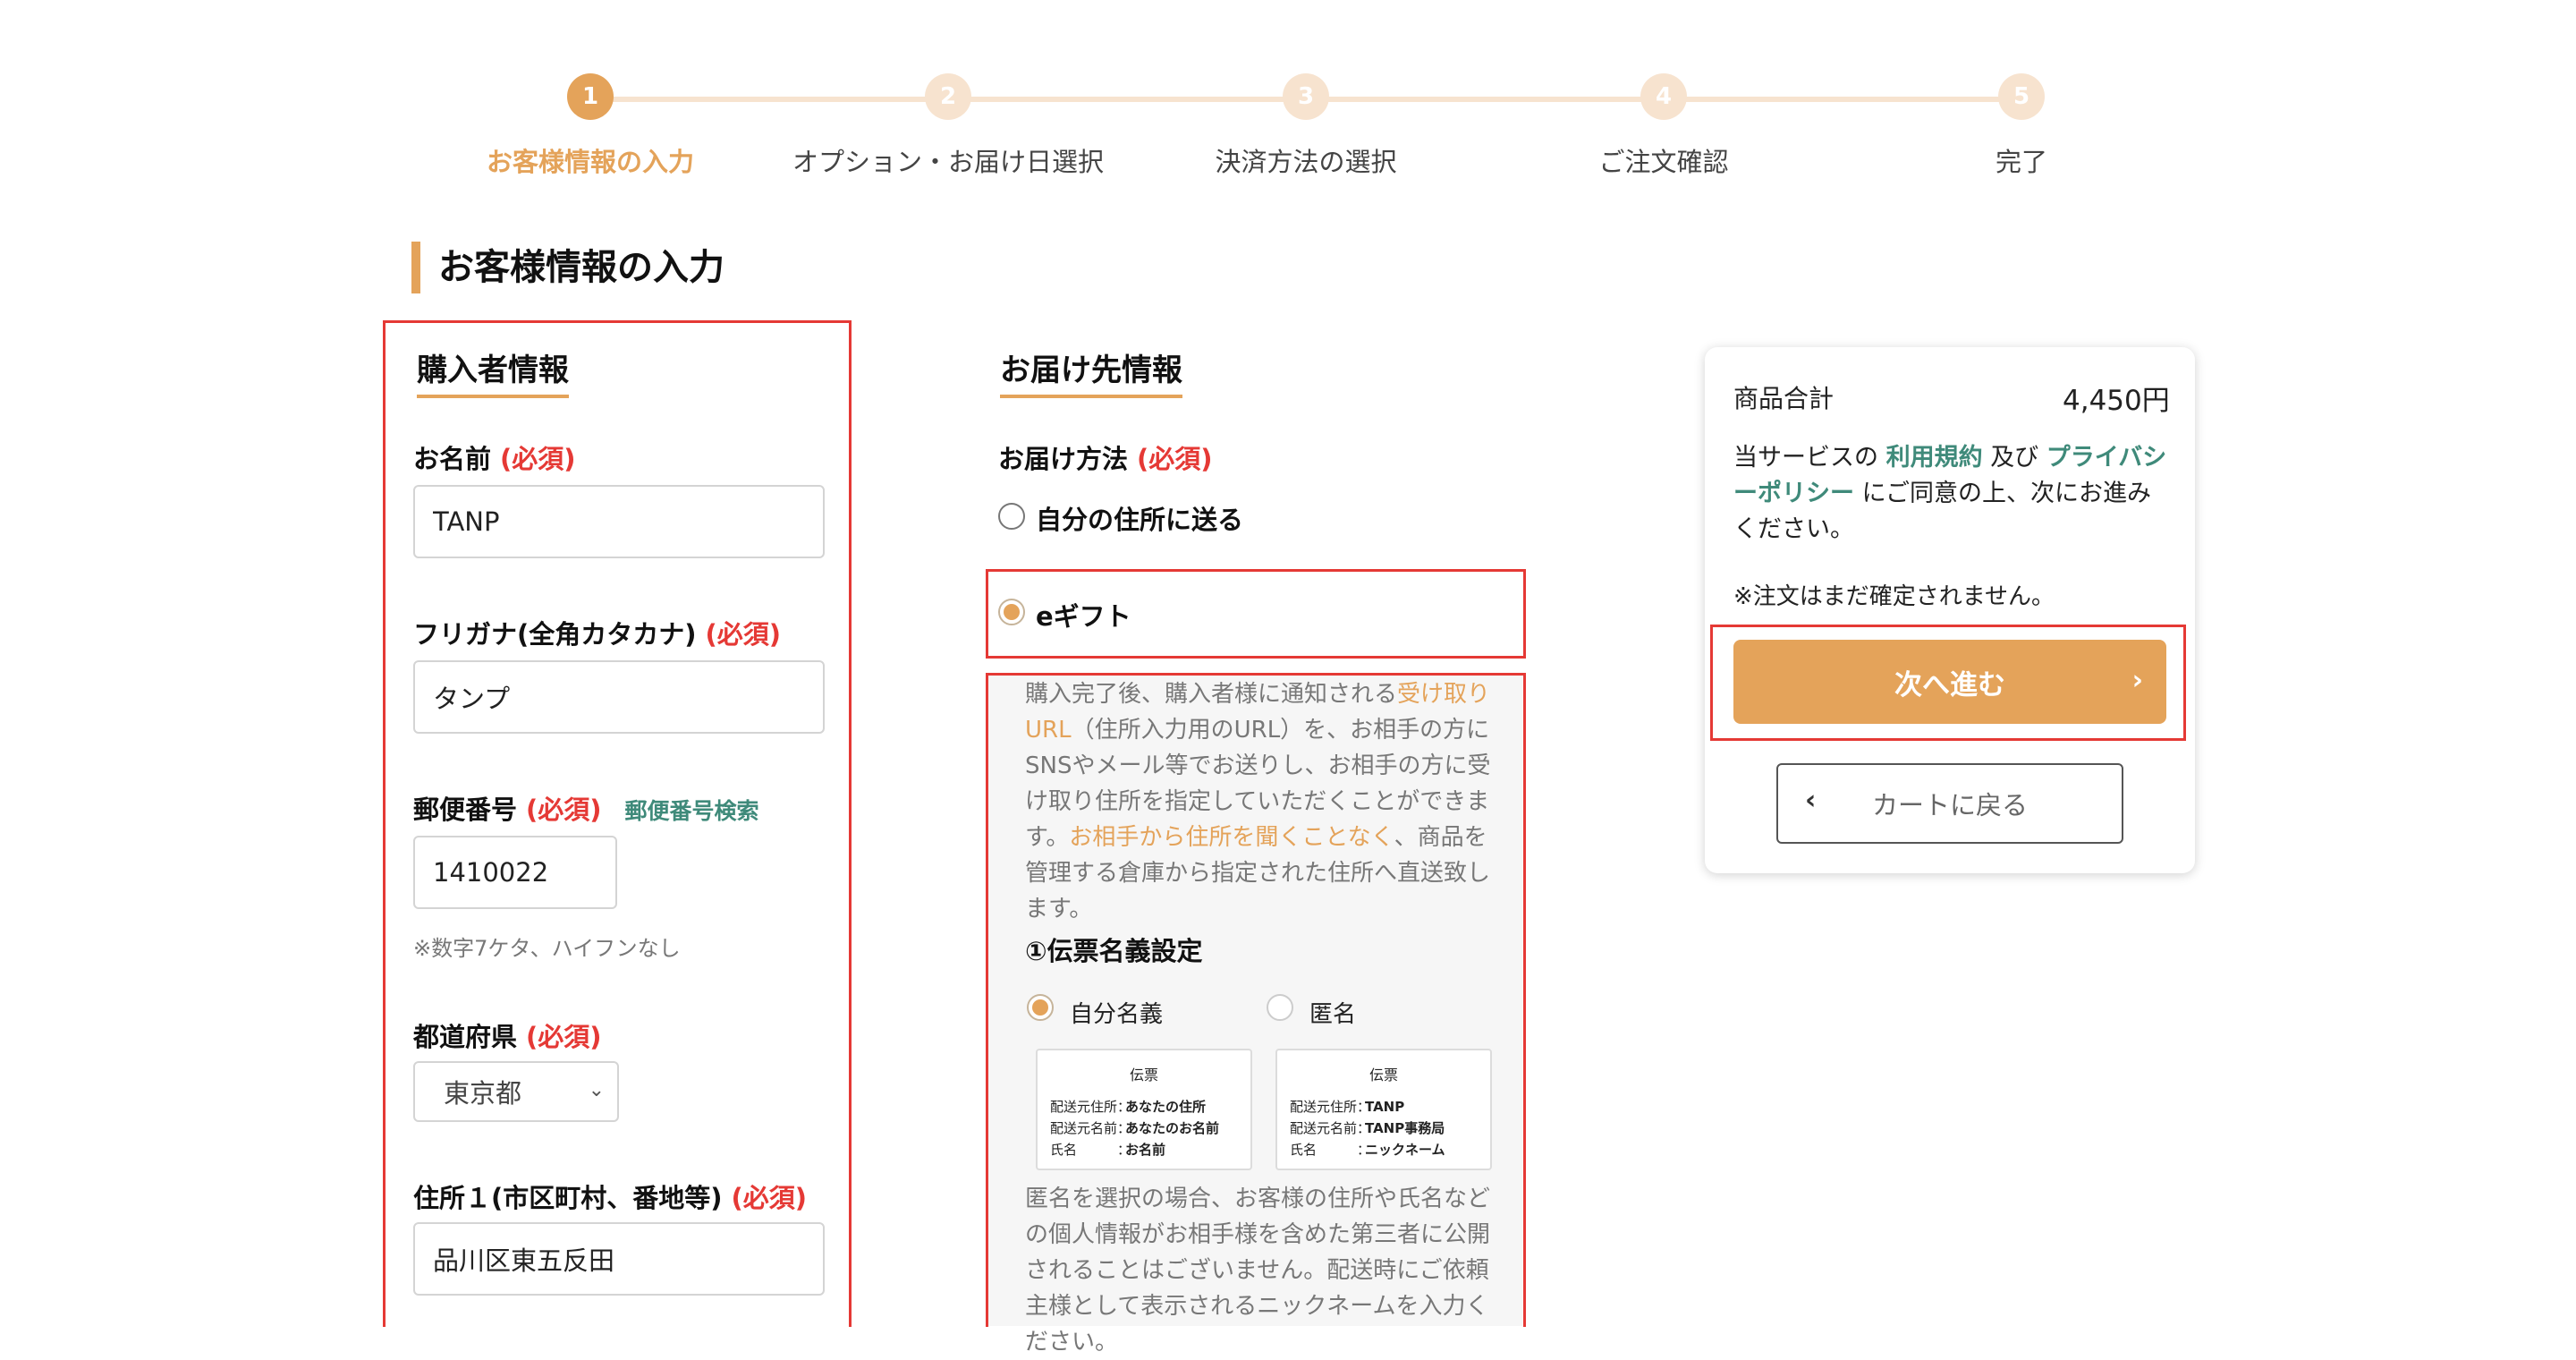  What do you see at coordinates (1145, 1150) in the screenshot?
I see `slip-row-value: お名前` at bounding box center [1145, 1150].